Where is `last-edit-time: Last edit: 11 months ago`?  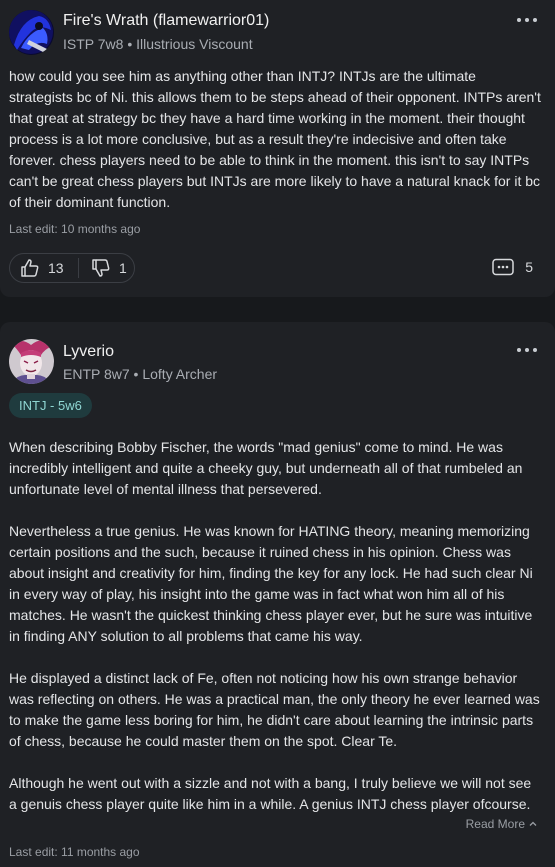 last-edit-time: Last edit: 11 months ago is located at coordinates (74, 852).